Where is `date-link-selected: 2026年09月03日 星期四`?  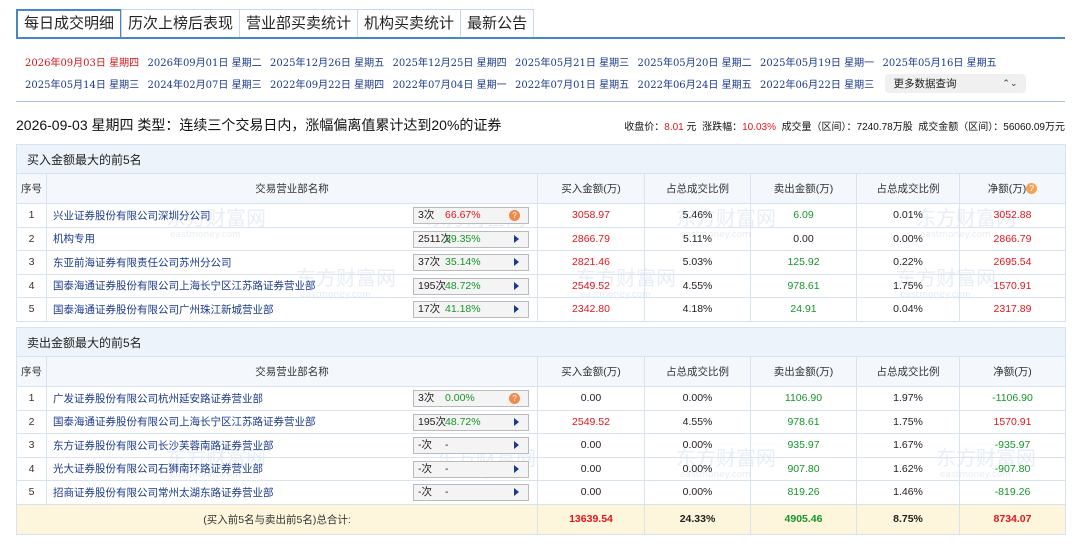
date-link-selected: 2026年09月03日 星期四 is located at coordinates (86, 61).